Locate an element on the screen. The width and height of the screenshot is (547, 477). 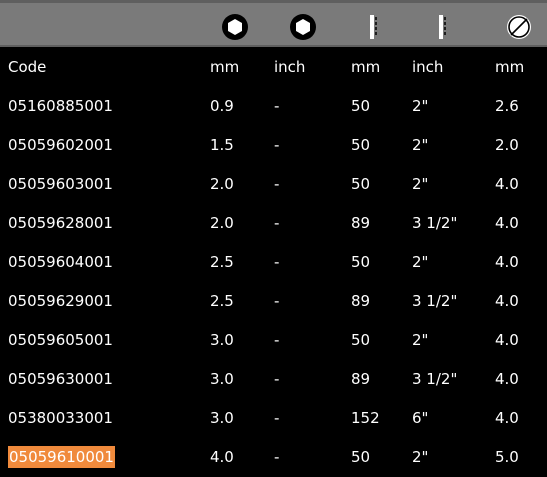
table-header-row: Code mm inch mm inch mm is located at coordinates (273, 67).